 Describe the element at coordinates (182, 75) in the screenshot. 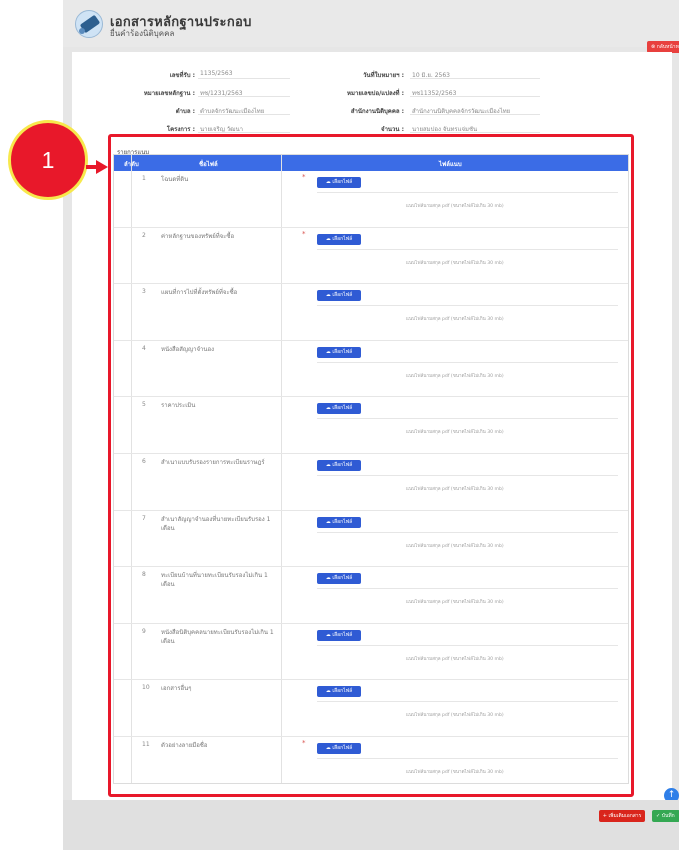

I see `info-label-left: เลขที่รับ :` at that location.